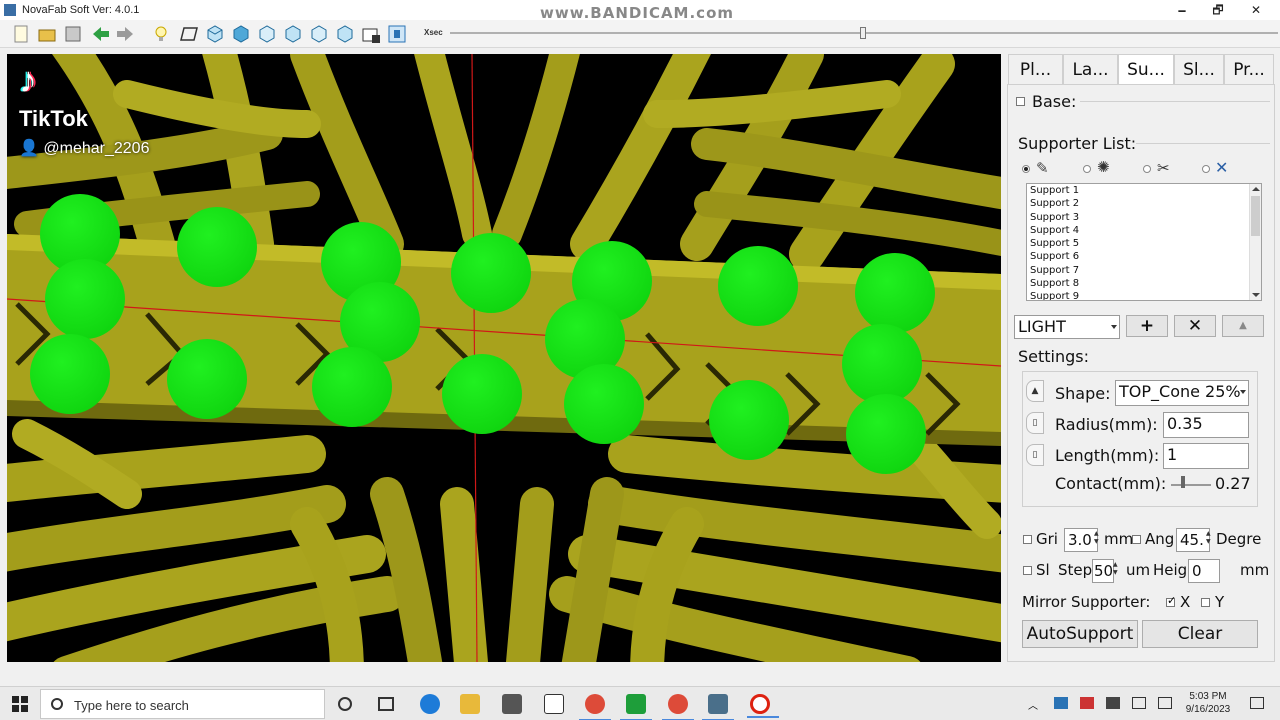 This screenshot has height=720, width=1280. Describe the element at coordinates (1067, 327) in the screenshot. I see `support-type-select: LIGHT` at that location.